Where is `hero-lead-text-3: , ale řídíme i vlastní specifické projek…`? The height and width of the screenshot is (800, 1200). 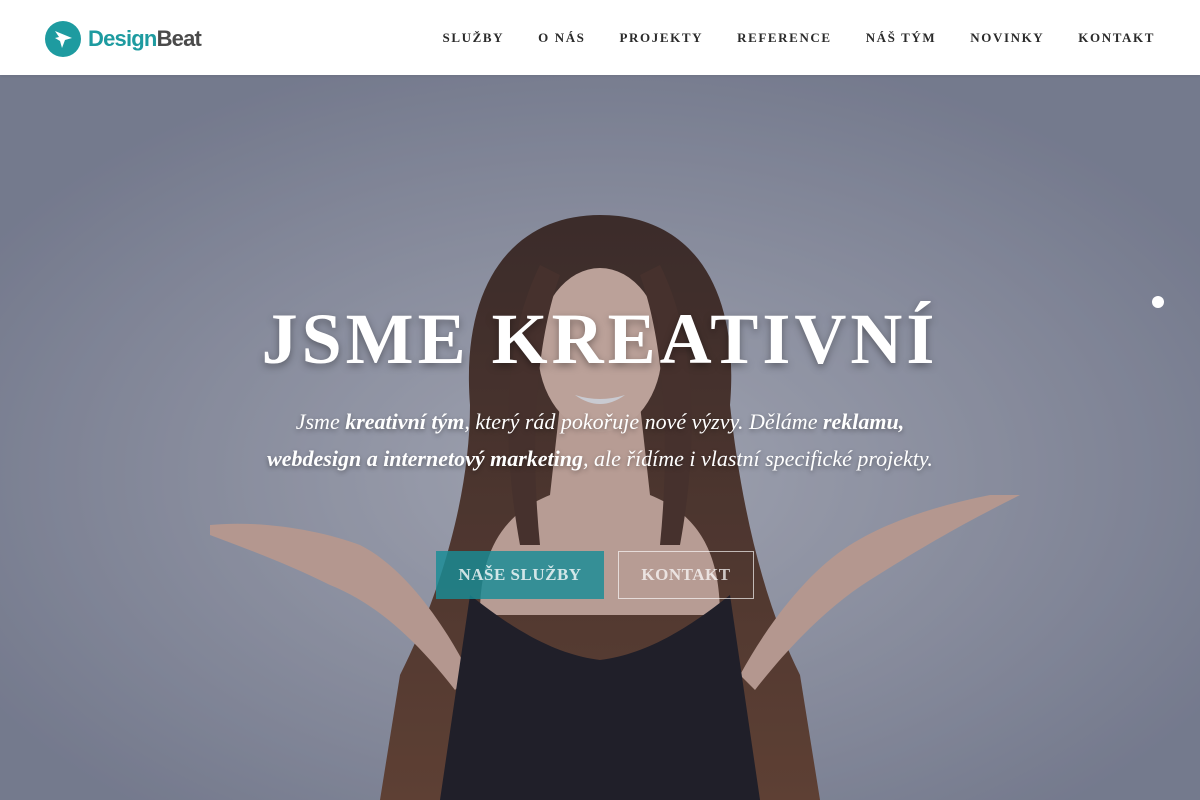
hero-lead-text-3: , ale řídíme i vlastní specifické projek… is located at coordinates (758, 458).